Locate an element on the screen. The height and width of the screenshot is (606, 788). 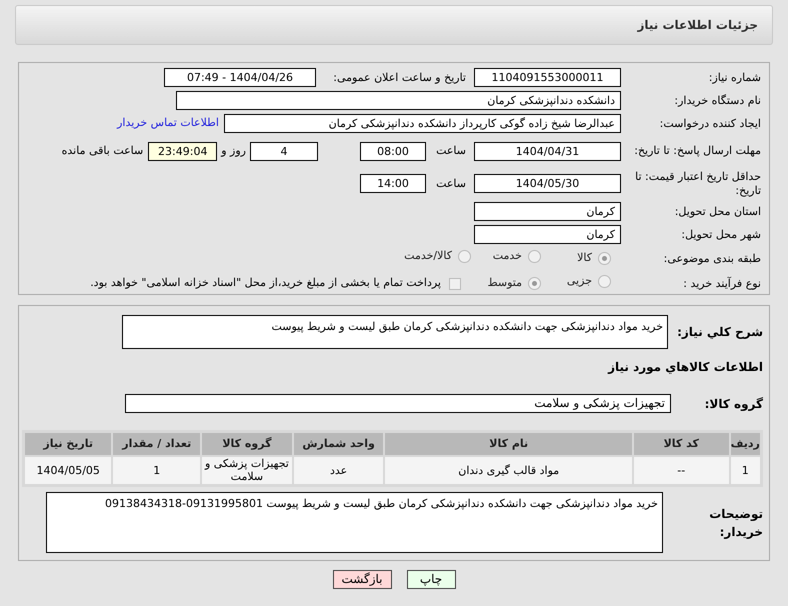
field-label: نام دستگاه خریدار: is located at coordinates (717, 101).